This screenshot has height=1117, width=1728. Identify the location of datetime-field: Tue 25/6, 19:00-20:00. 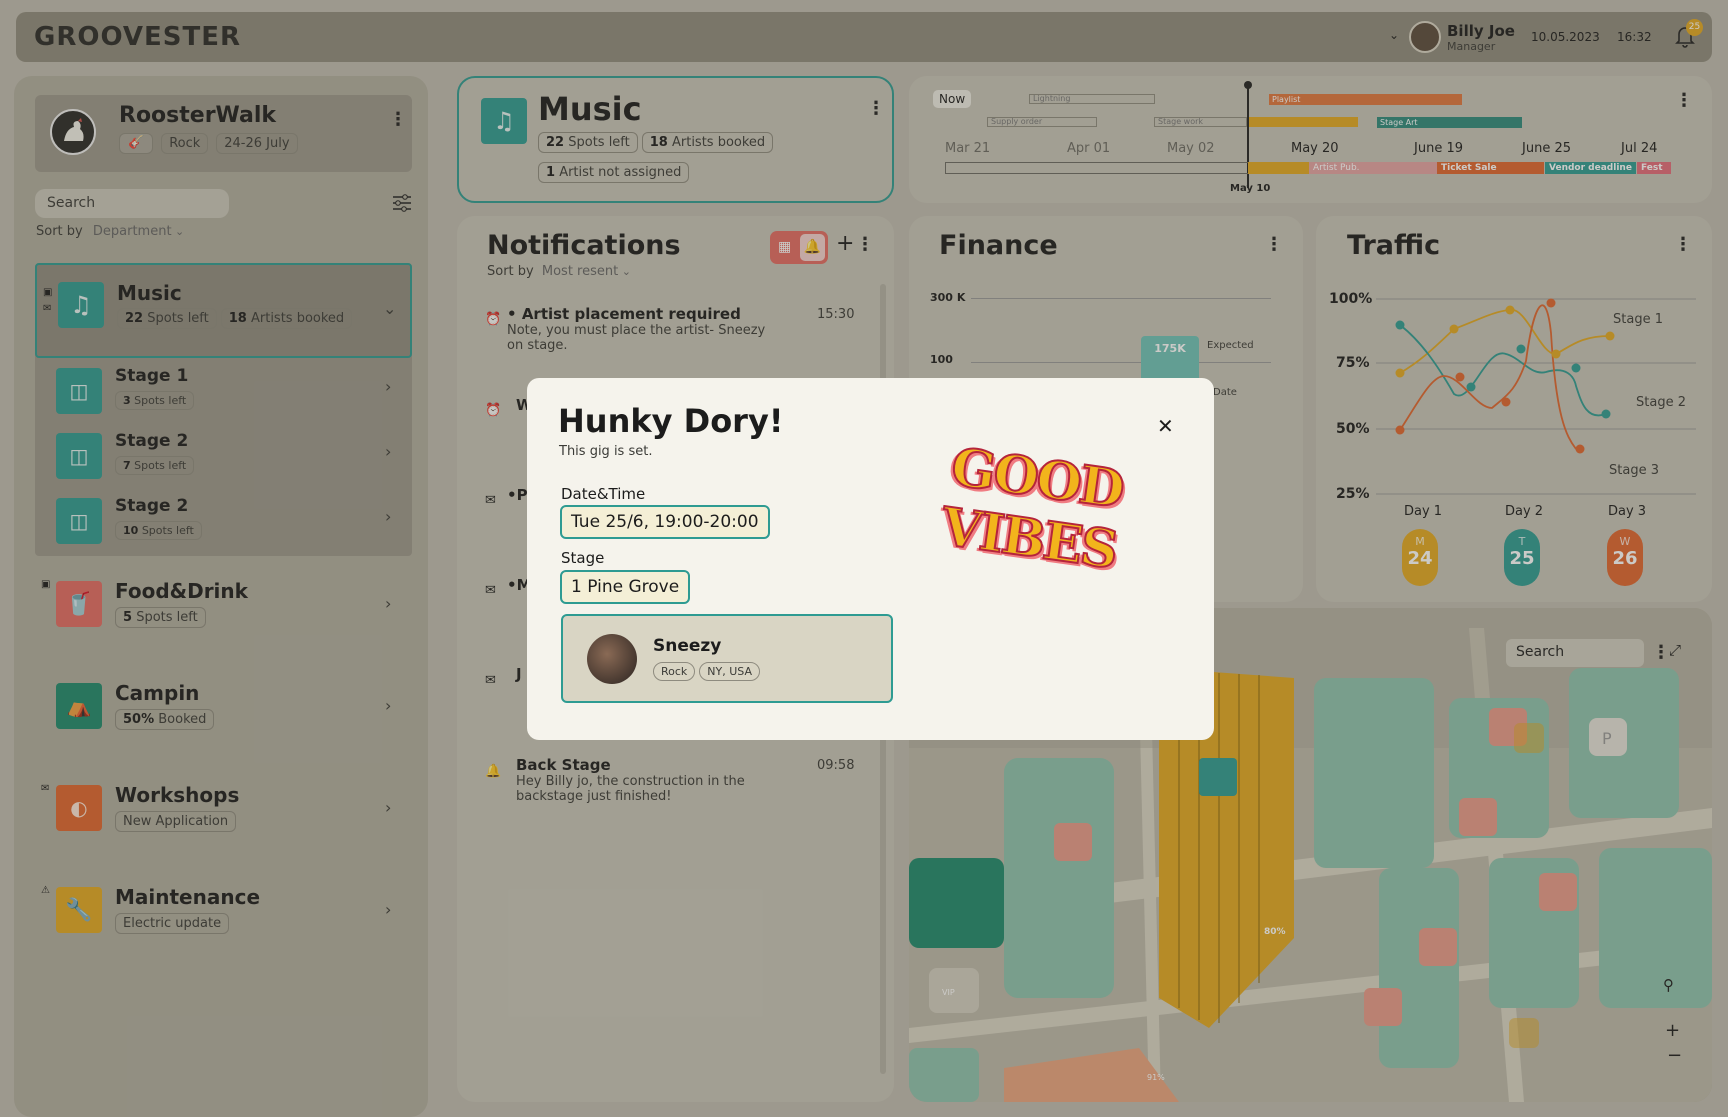
(665, 522).